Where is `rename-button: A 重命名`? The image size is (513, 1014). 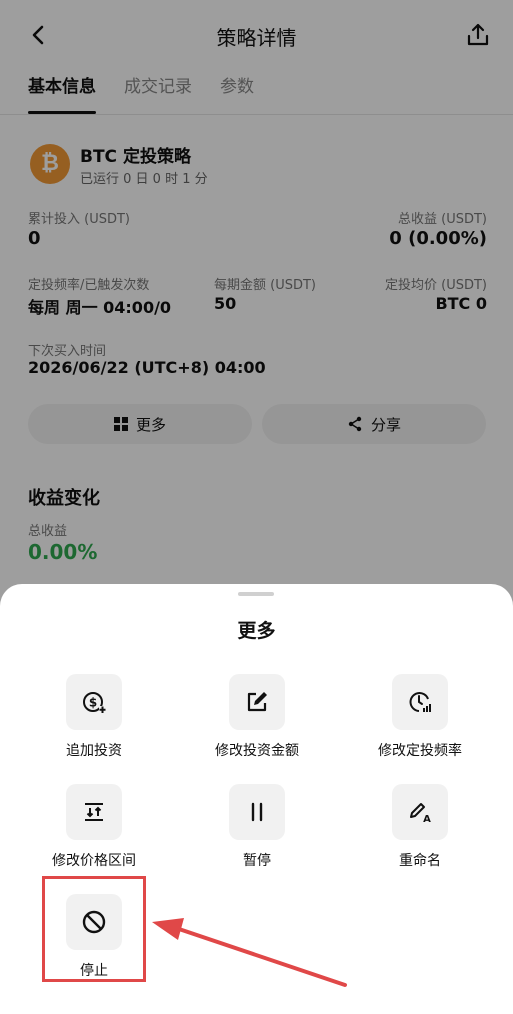
rename-button: A 重命名 is located at coordinates (420, 827).